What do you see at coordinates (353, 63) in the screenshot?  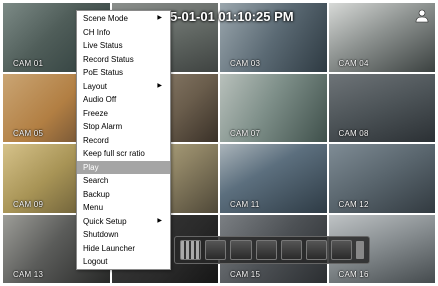 I see `camera-label: CAM 04` at bounding box center [353, 63].